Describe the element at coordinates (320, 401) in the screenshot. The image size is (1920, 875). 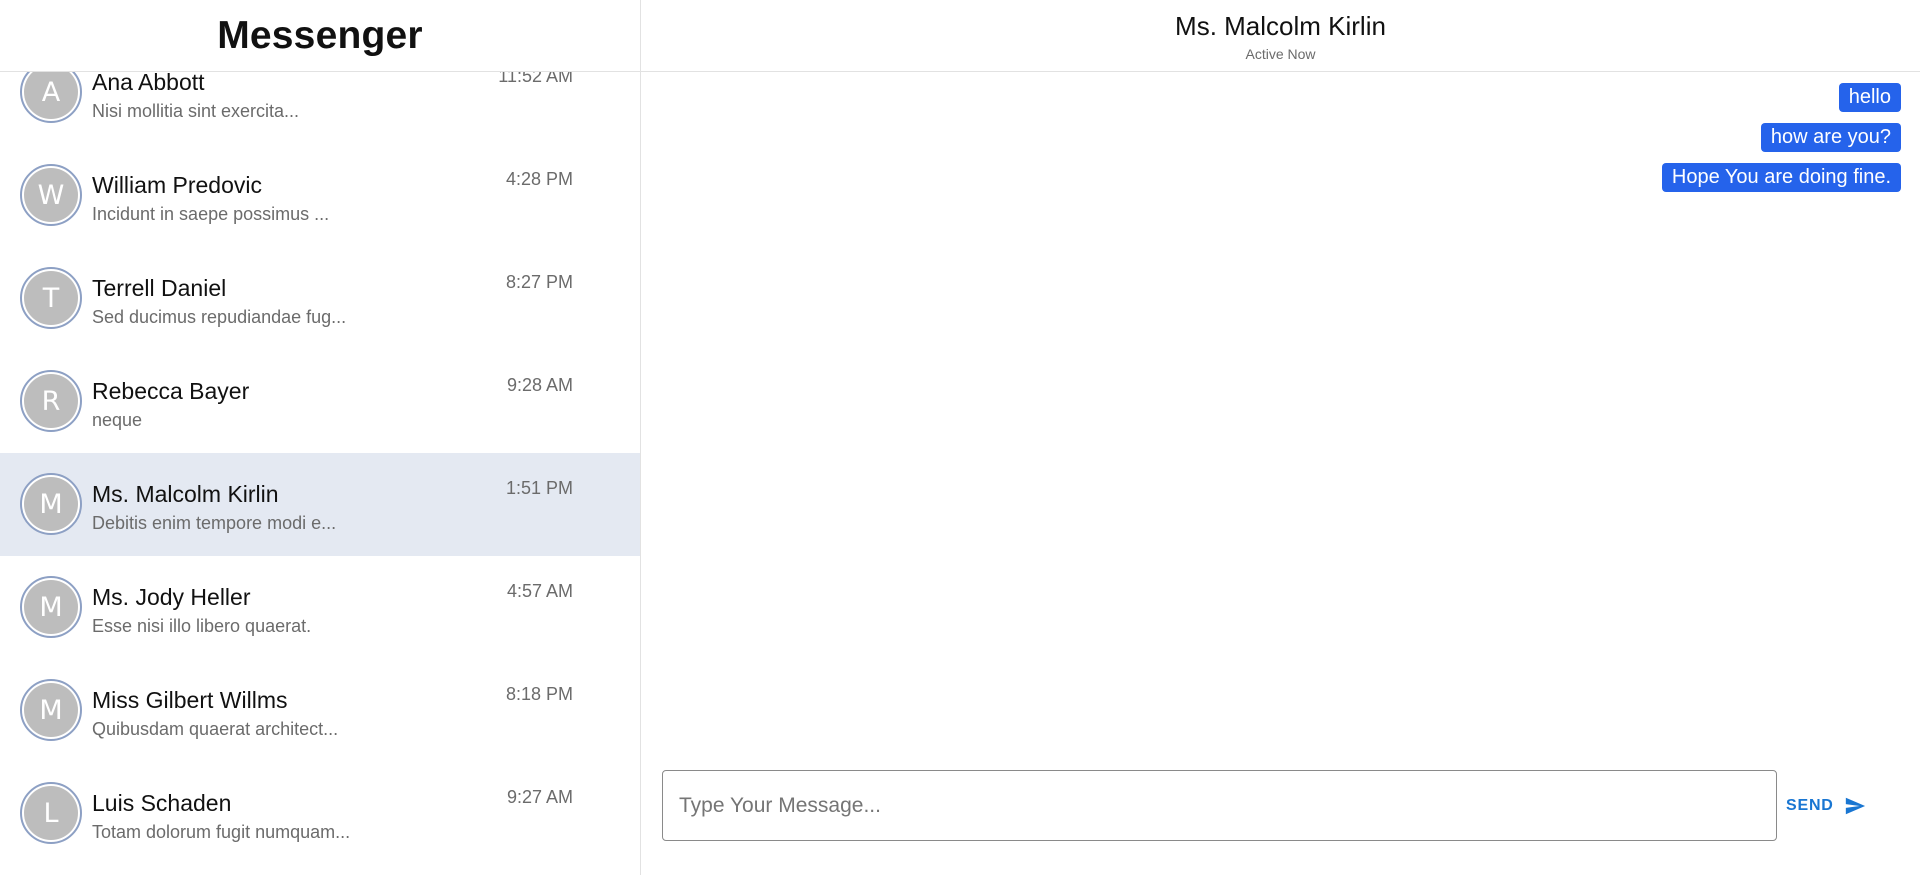
I see `conversation-item: R Rebecca Bayer neque 9:28 AM` at that location.